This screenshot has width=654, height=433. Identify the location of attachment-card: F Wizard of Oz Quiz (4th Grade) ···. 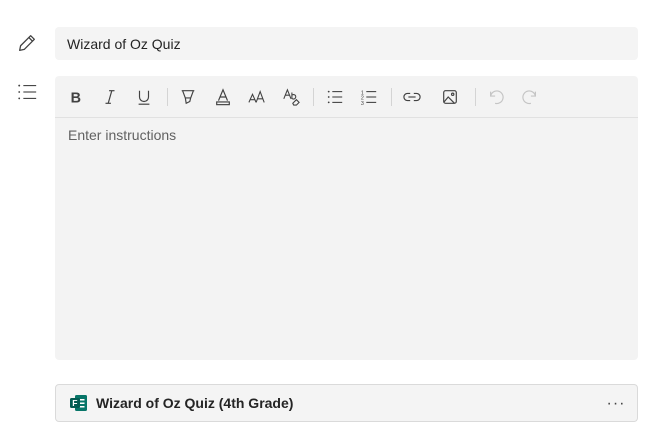
(346, 403).